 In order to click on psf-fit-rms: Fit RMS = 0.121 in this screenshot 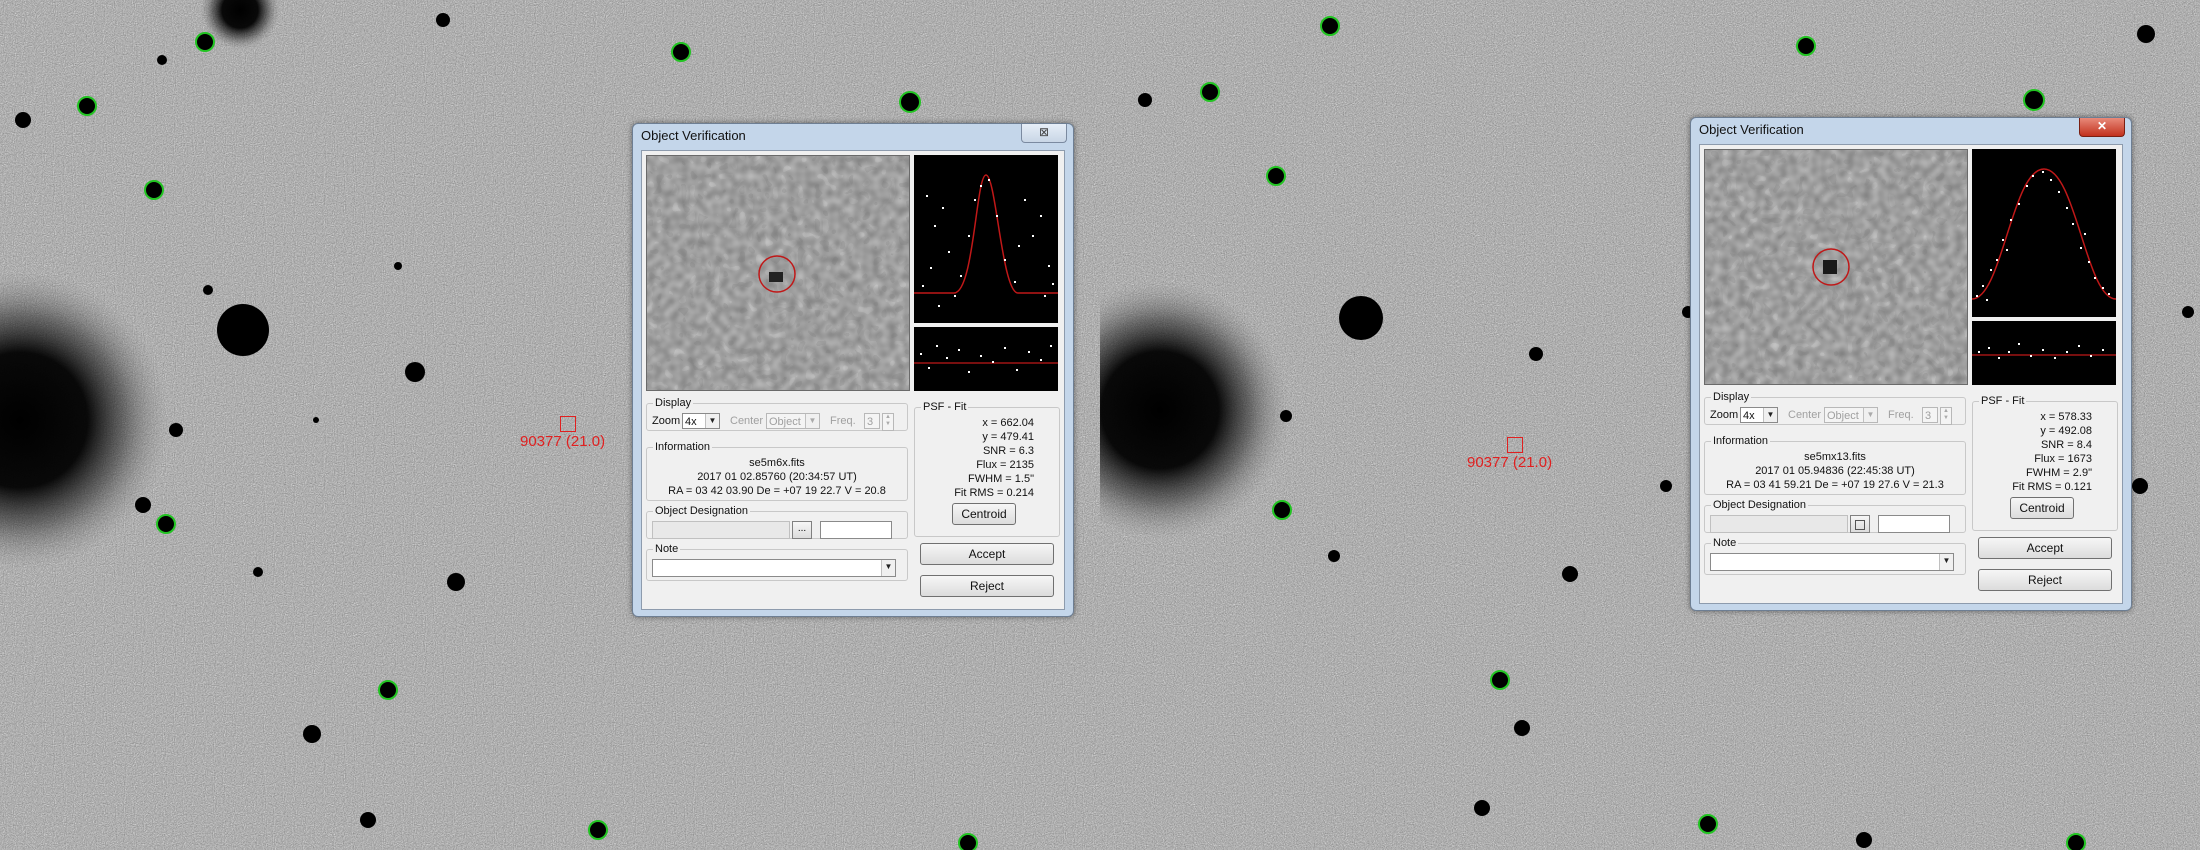, I will do `click(2052, 487)`.